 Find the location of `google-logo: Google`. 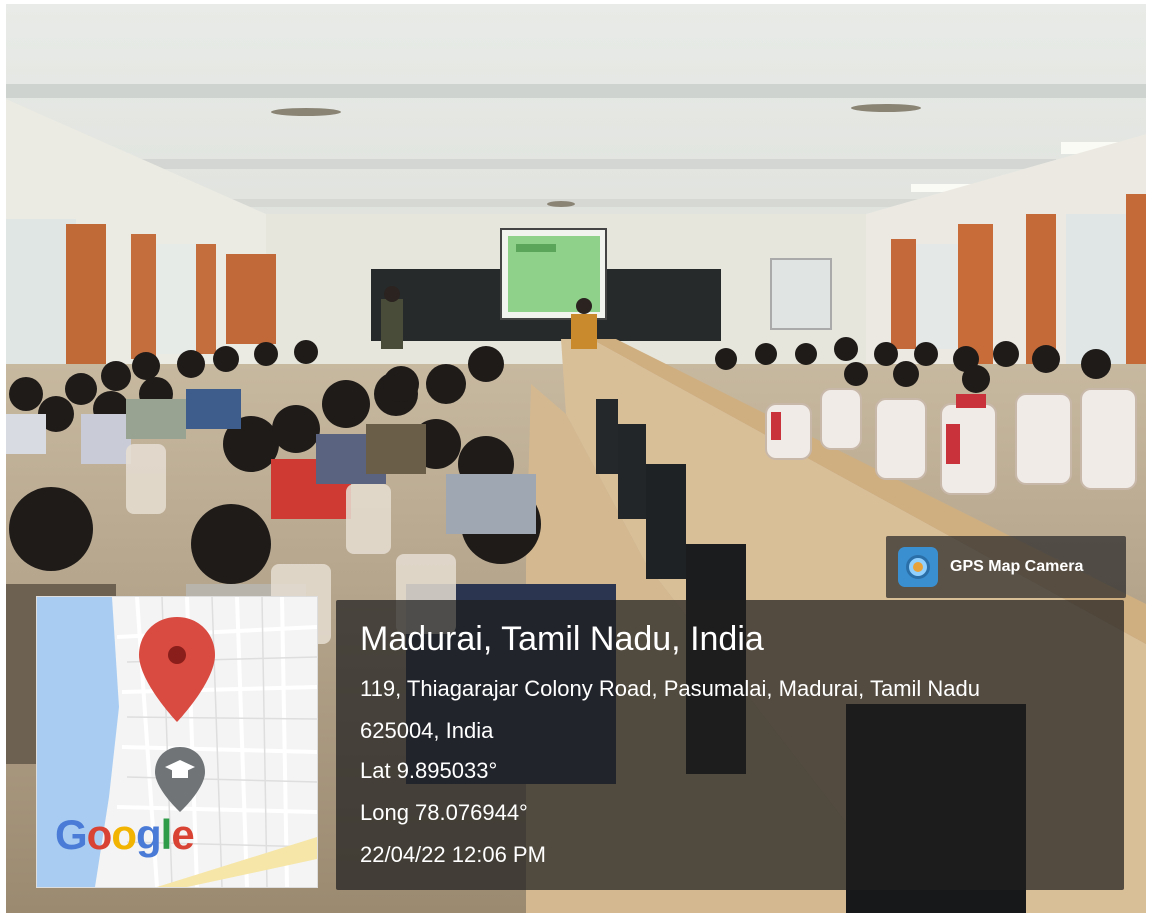

google-logo: Google is located at coordinates (125, 834).